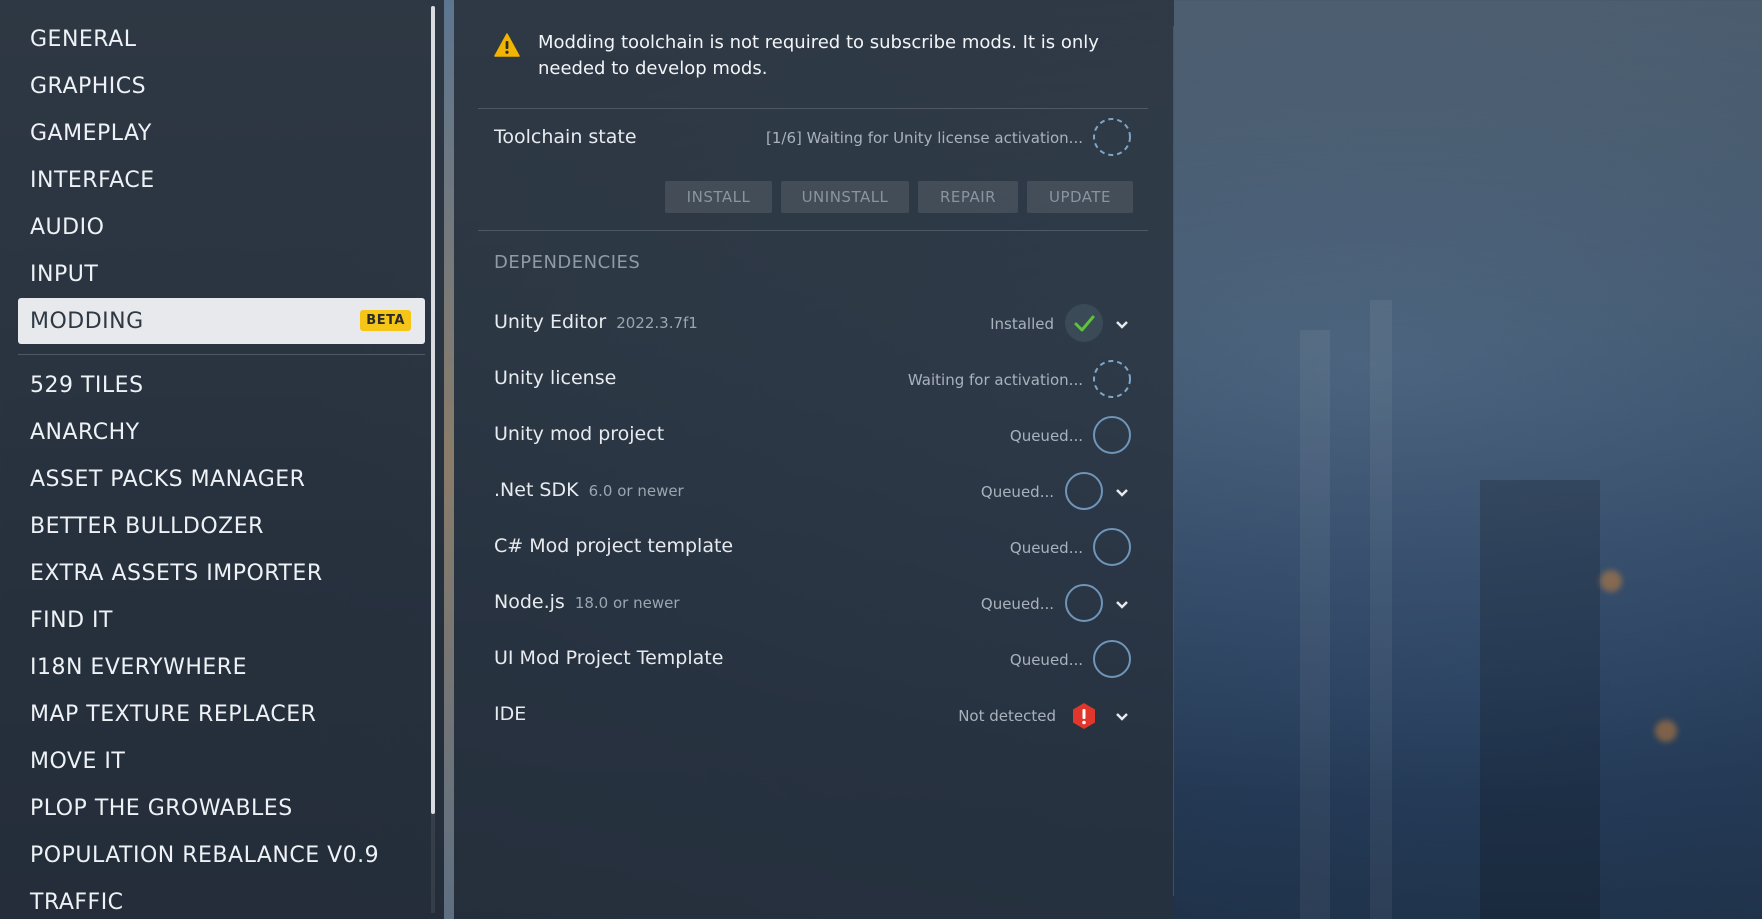 Image resolution: width=1762 pixels, height=919 pixels. I want to click on sidebar-item-label: FIND IT, so click(71, 620).